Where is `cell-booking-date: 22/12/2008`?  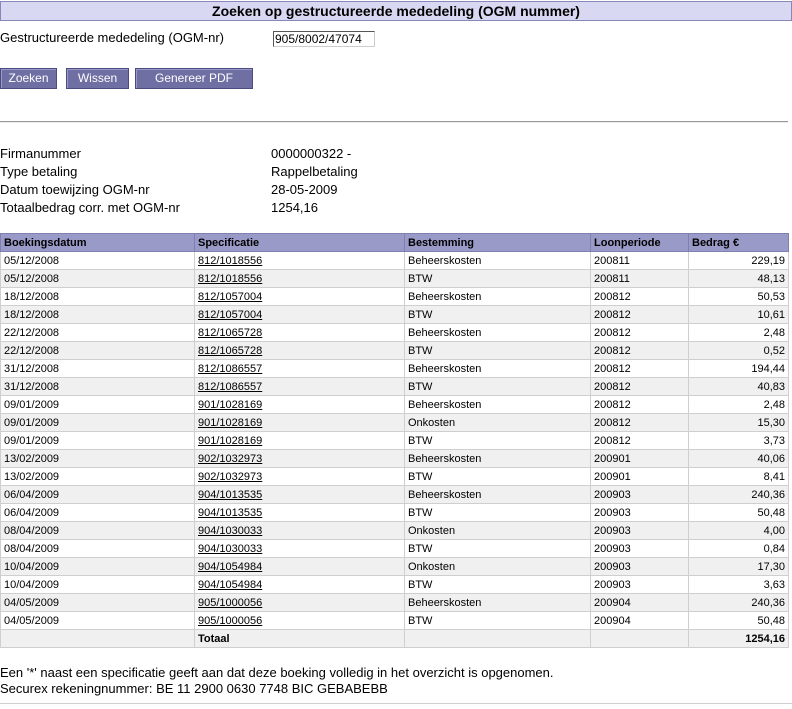 cell-booking-date: 22/12/2008 is located at coordinates (97, 332).